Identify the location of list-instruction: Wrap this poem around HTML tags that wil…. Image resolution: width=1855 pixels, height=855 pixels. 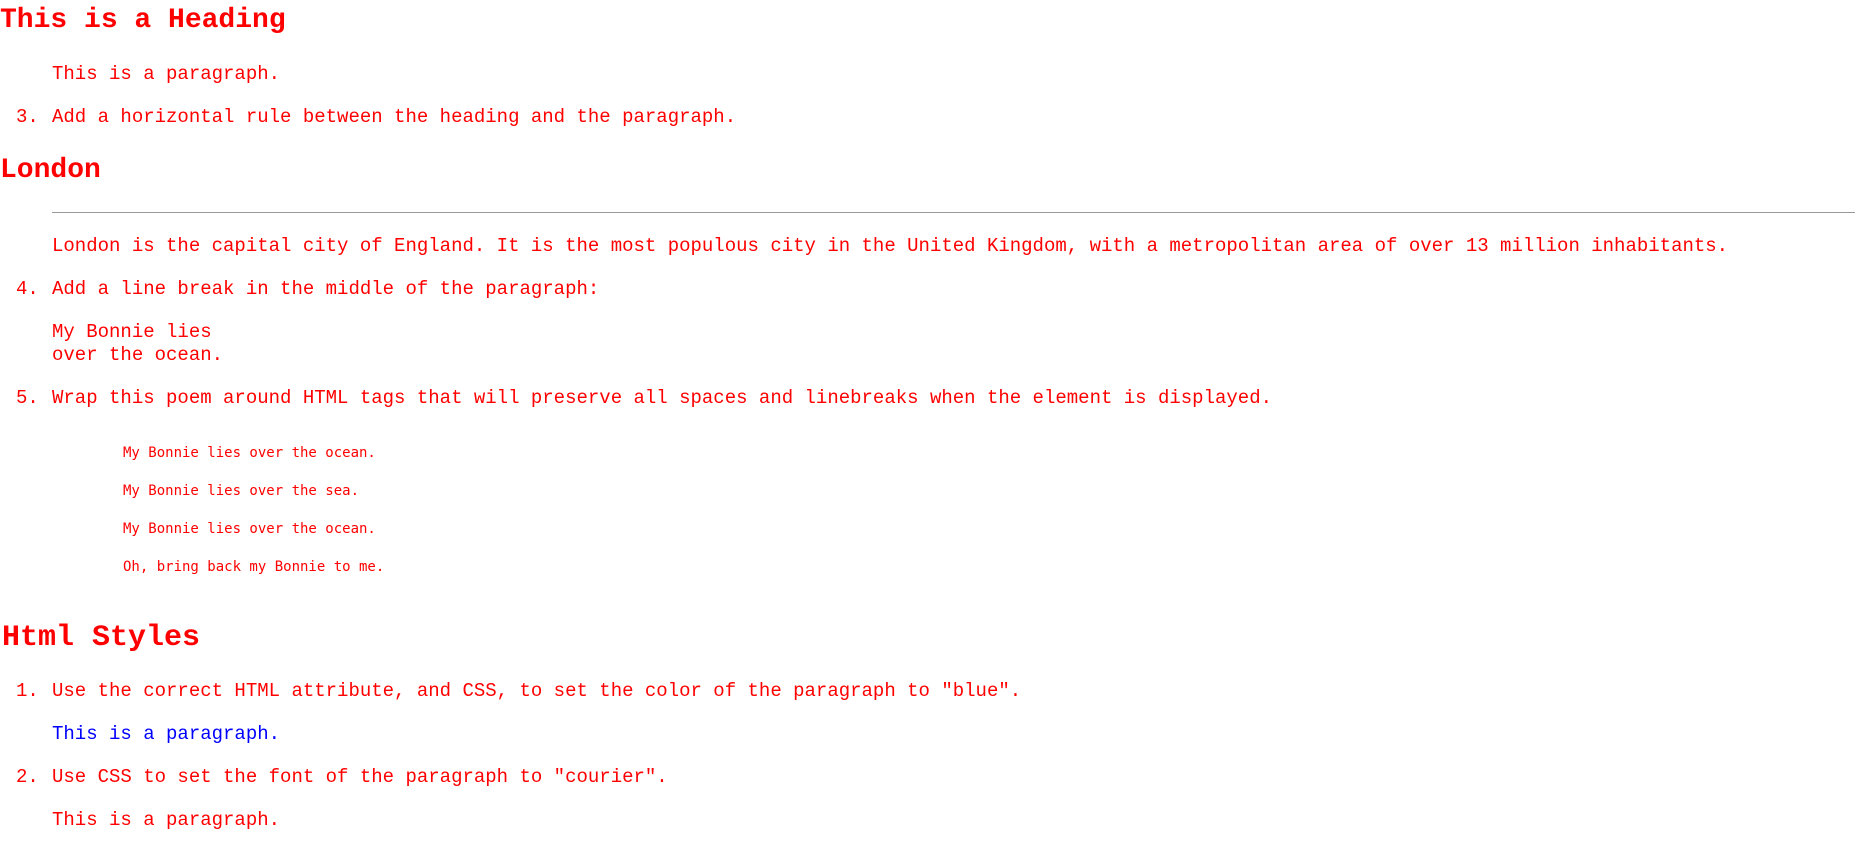
(662, 398).